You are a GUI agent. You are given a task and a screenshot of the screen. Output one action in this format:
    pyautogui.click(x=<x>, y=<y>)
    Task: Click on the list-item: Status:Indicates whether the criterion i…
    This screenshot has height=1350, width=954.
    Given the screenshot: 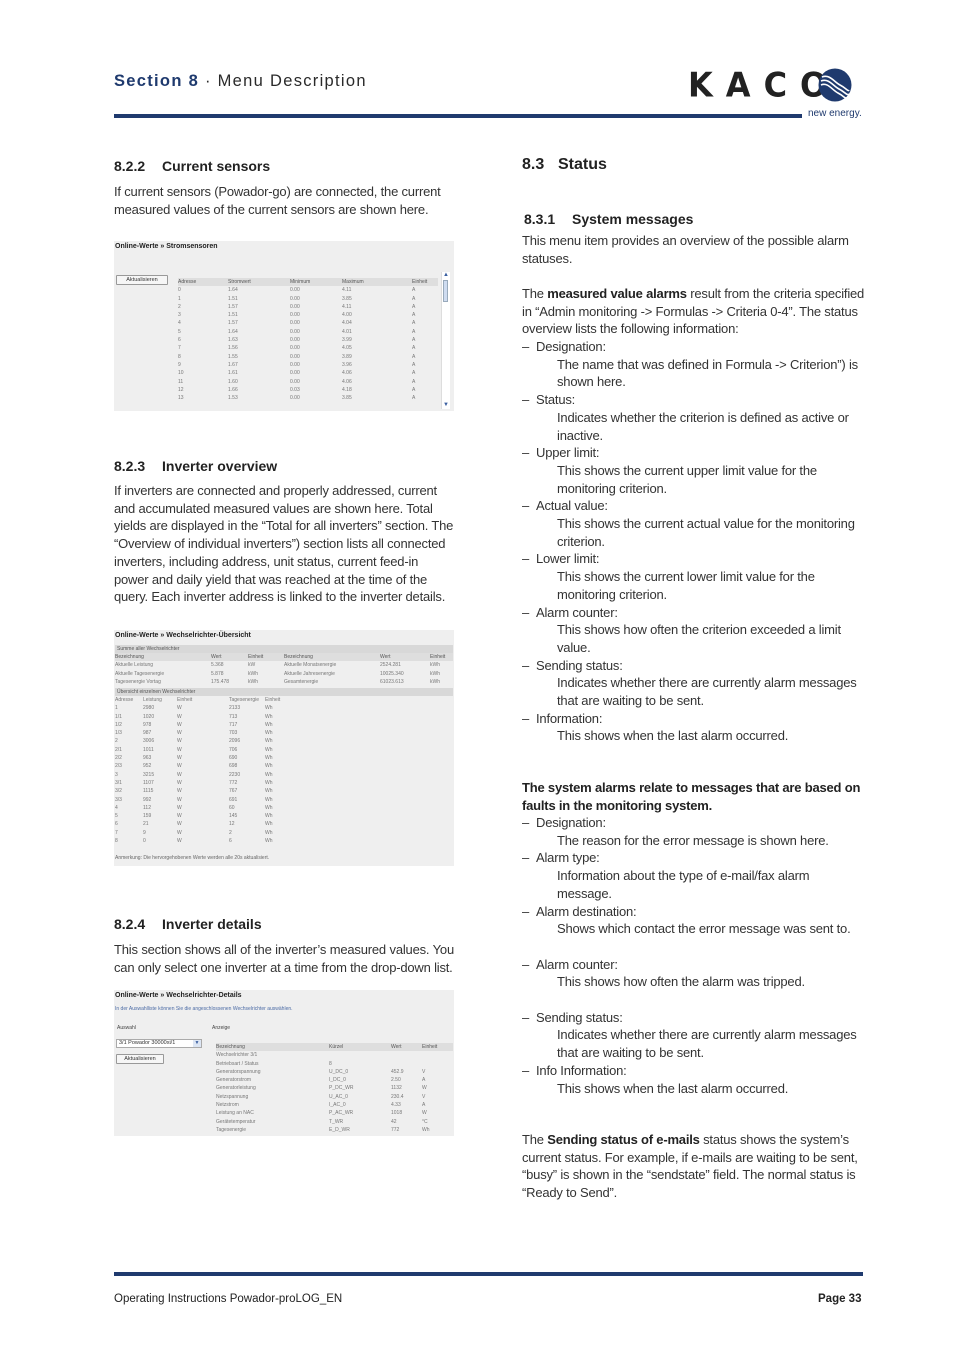 What is the action you would take?
    pyautogui.click(x=694, y=417)
    